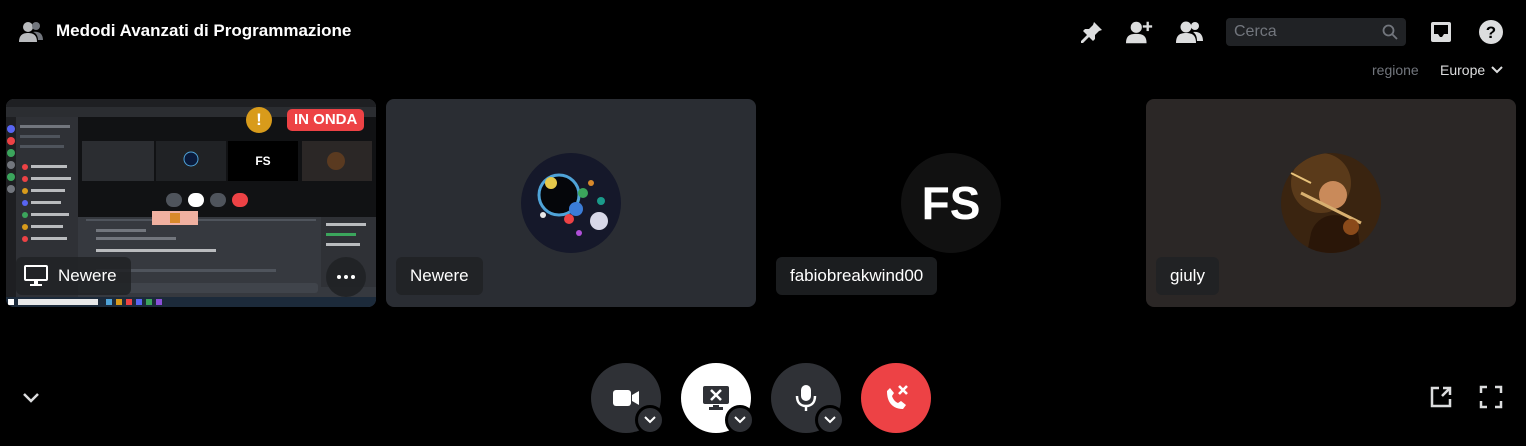 This screenshot has width=1526, height=446. I want to click on disconnect-call-icon, so click(897, 397).